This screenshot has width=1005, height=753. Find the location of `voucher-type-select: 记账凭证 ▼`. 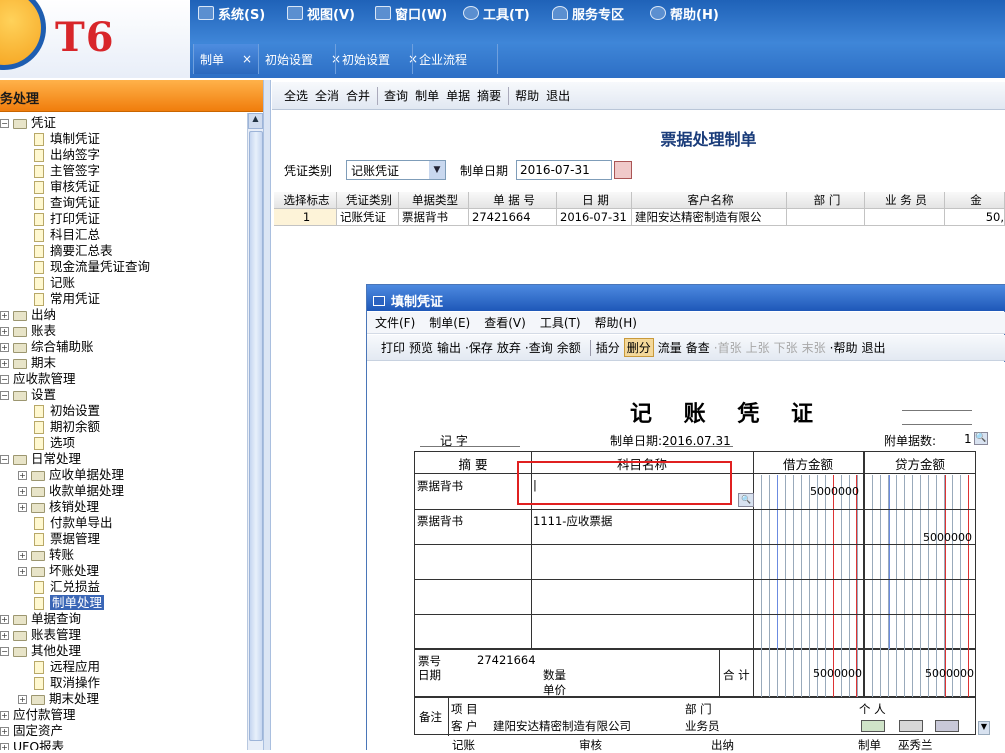

voucher-type-select: 记账凭证 ▼ is located at coordinates (396, 170).